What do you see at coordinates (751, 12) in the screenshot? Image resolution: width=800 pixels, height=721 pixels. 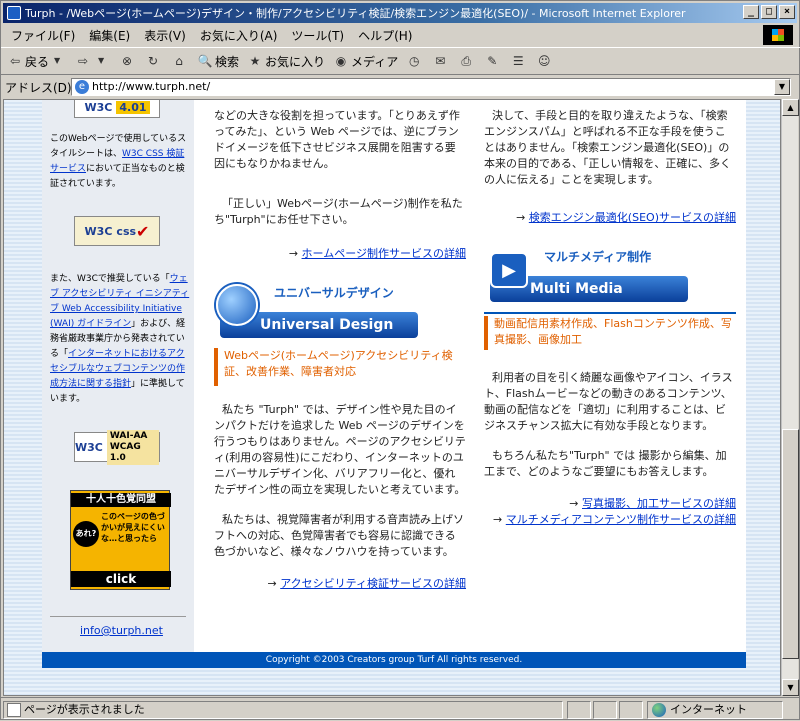 I see `minimize-button: _` at bounding box center [751, 12].